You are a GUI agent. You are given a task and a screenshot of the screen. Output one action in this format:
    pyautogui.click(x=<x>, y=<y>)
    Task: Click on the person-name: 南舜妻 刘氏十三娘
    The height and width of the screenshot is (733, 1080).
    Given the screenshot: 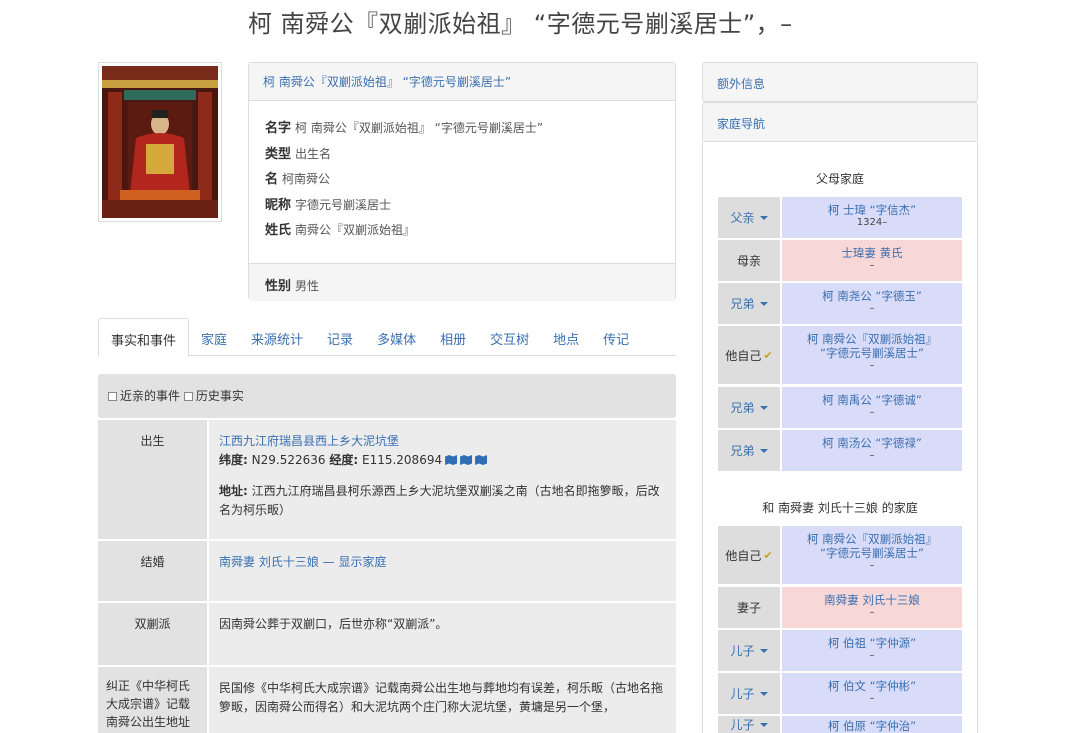 What is the action you would take?
    pyautogui.click(x=872, y=600)
    